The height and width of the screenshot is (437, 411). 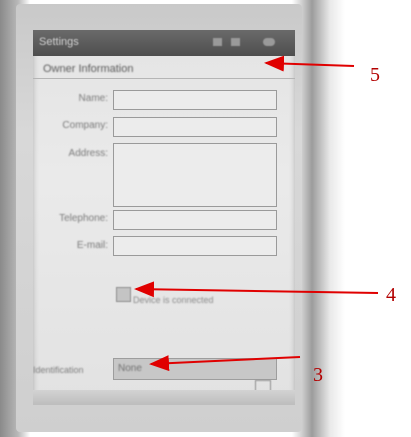 I want to click on annotation-4: 4, so click(x=391, y=295).